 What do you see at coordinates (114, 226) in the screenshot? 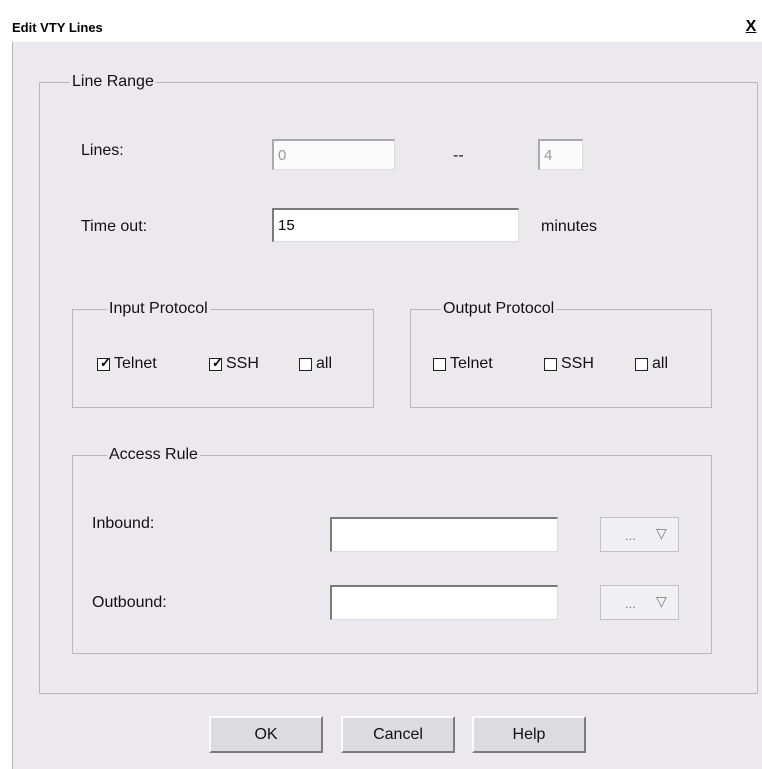
I see `timeout-label: Time out:` at bounding box center [114, 226].